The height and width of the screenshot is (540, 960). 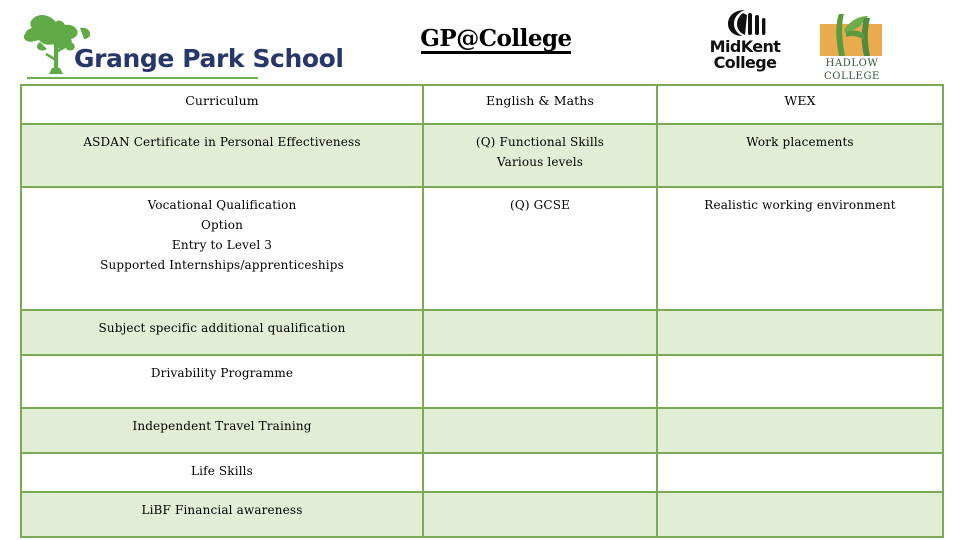 I want to click on grange-park-school-logo: Grange Park School, so click(x=179, y=41).